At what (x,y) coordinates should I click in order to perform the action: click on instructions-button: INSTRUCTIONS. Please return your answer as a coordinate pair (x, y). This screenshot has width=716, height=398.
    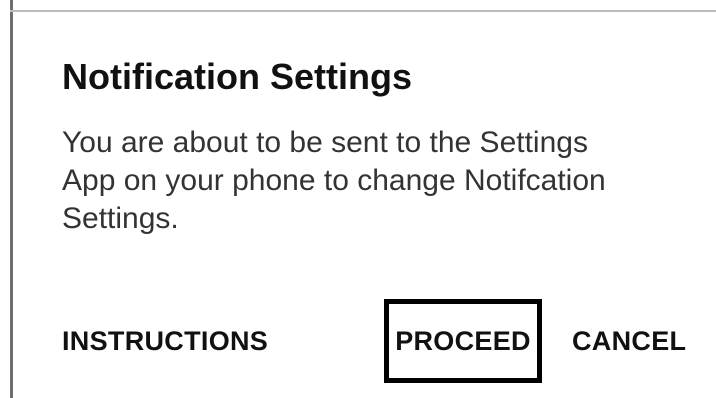
    Looking at the image, I should click on (165, 341).